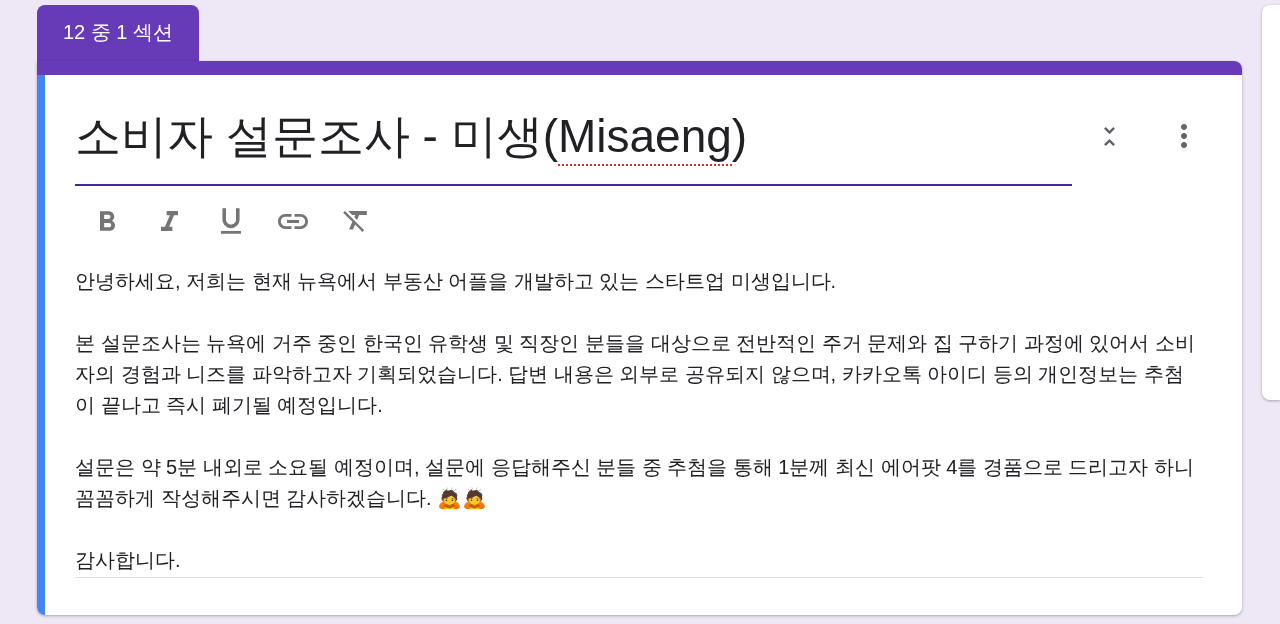 This screenshot has height=624, width=1280. I want to click on title-field: 소비자 설문조사 - 미생(Misaeng), so click(573, 147).